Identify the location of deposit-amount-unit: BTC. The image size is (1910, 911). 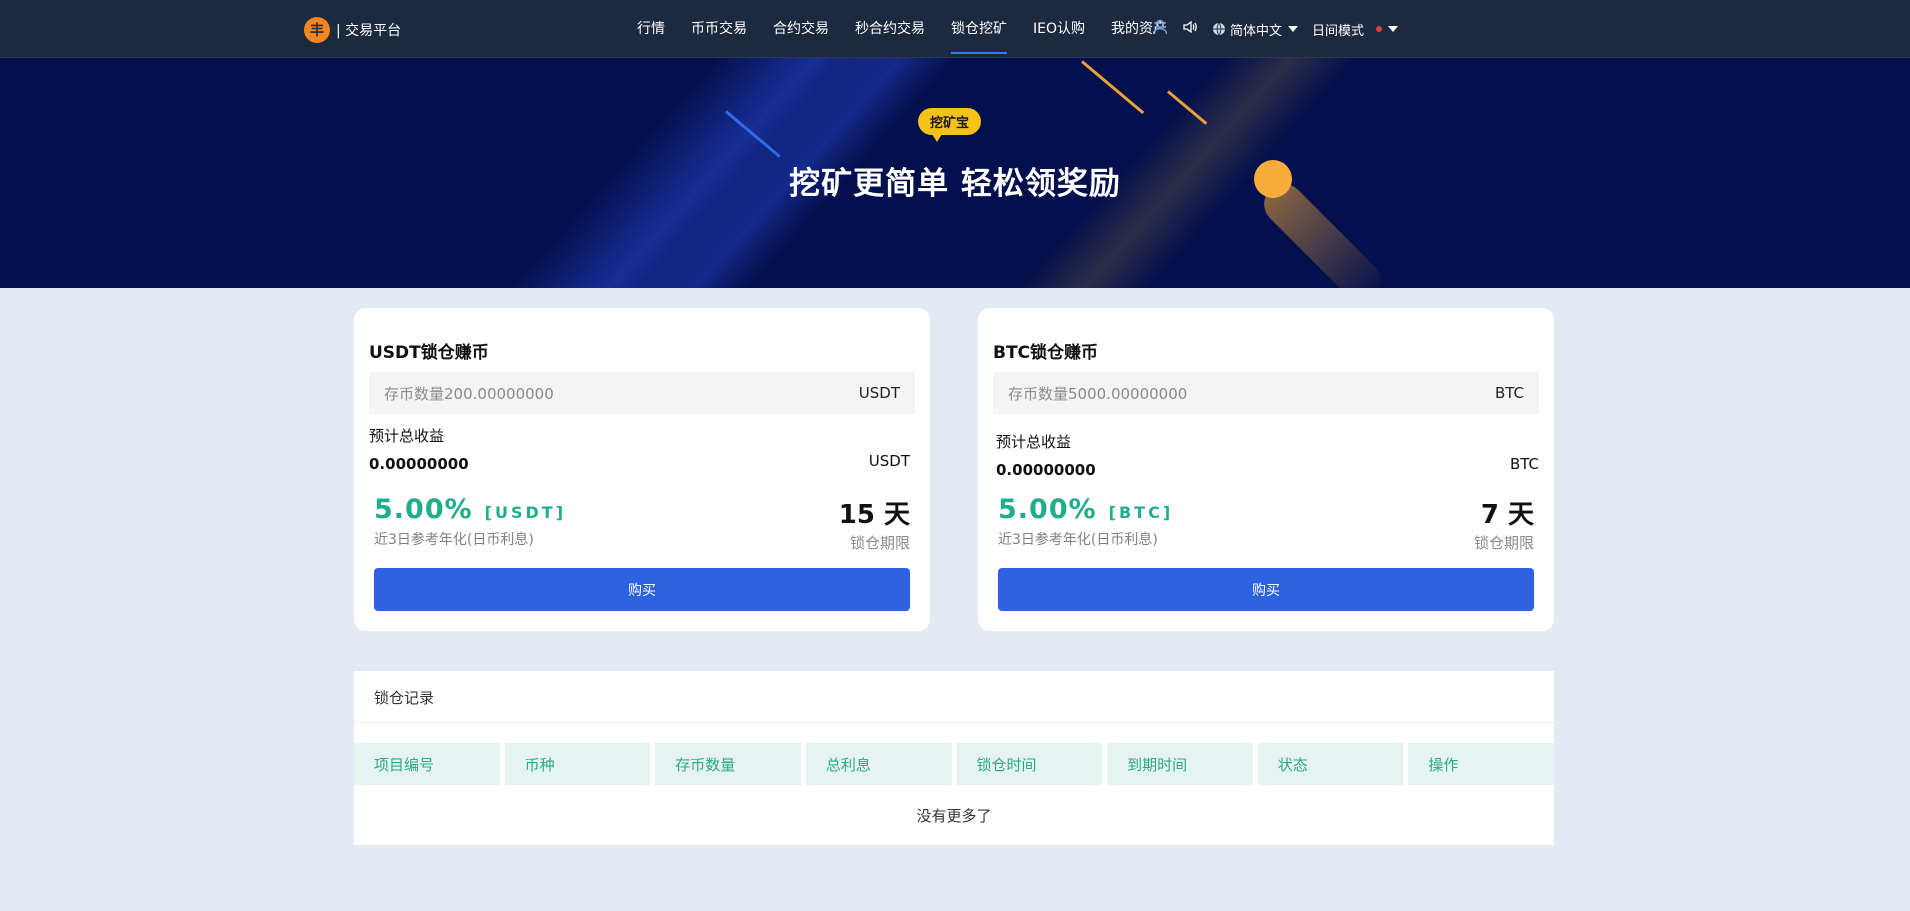
(1509, 393).